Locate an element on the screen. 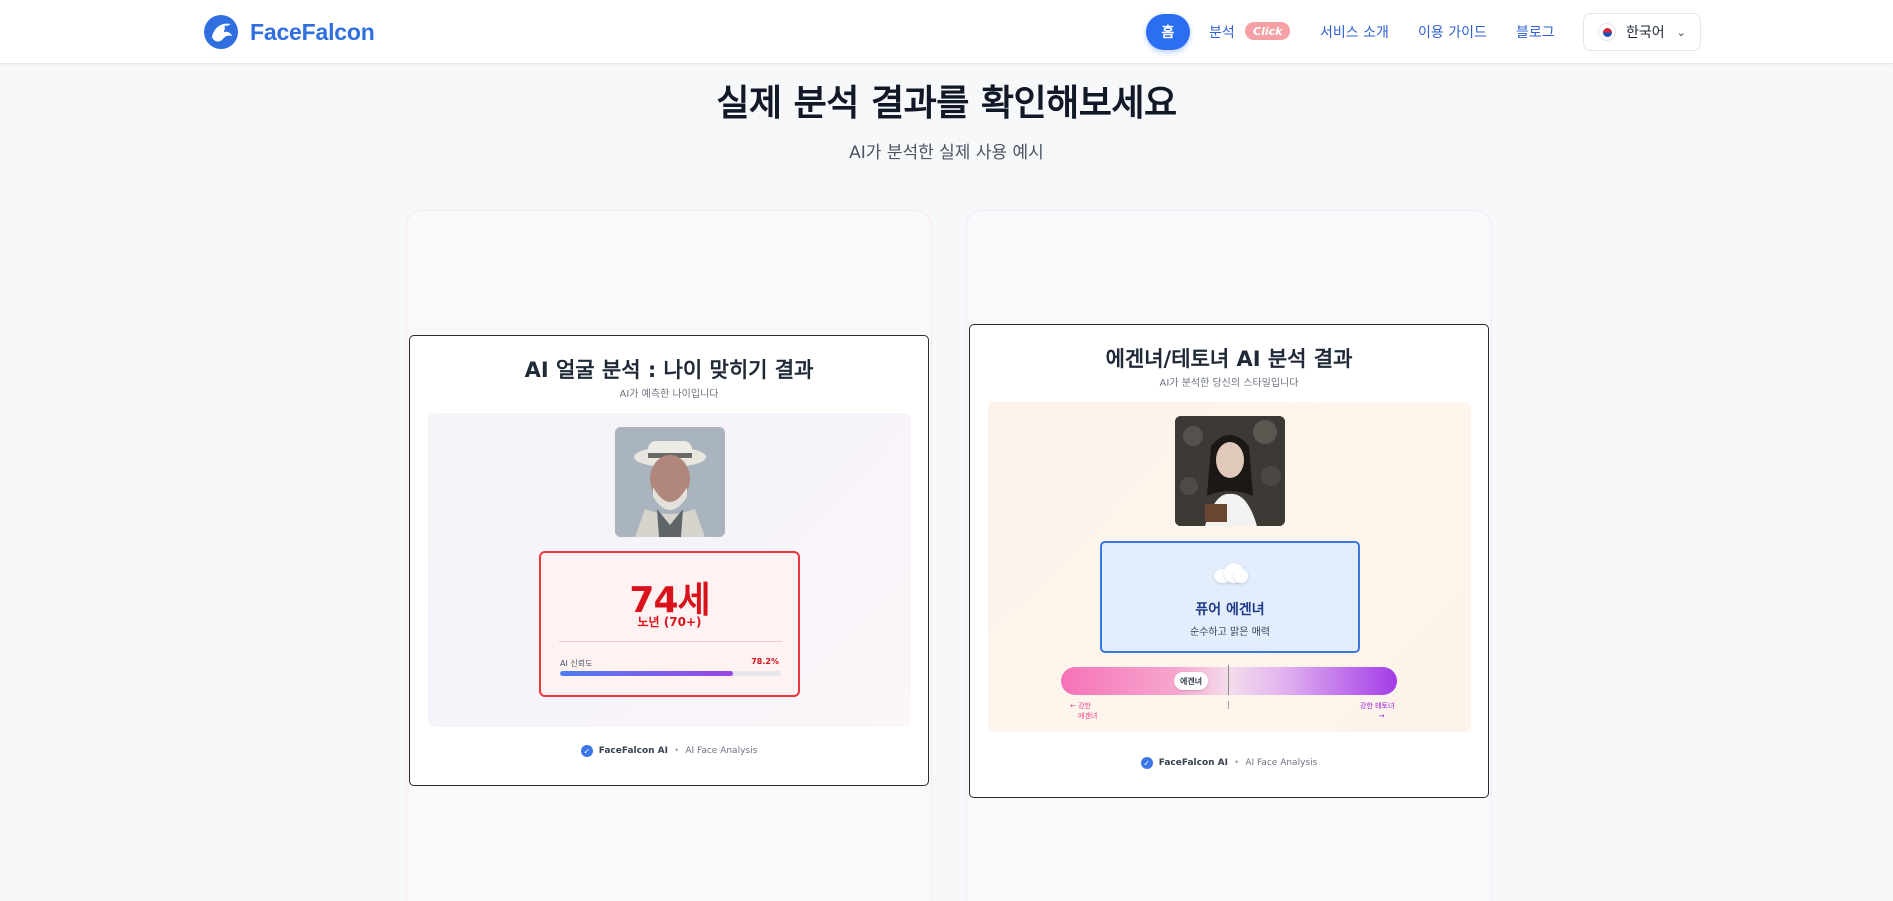 Image resolution: width=1893 pixels, height=901 pixels. result-divider is located at coordinates (670, 641).